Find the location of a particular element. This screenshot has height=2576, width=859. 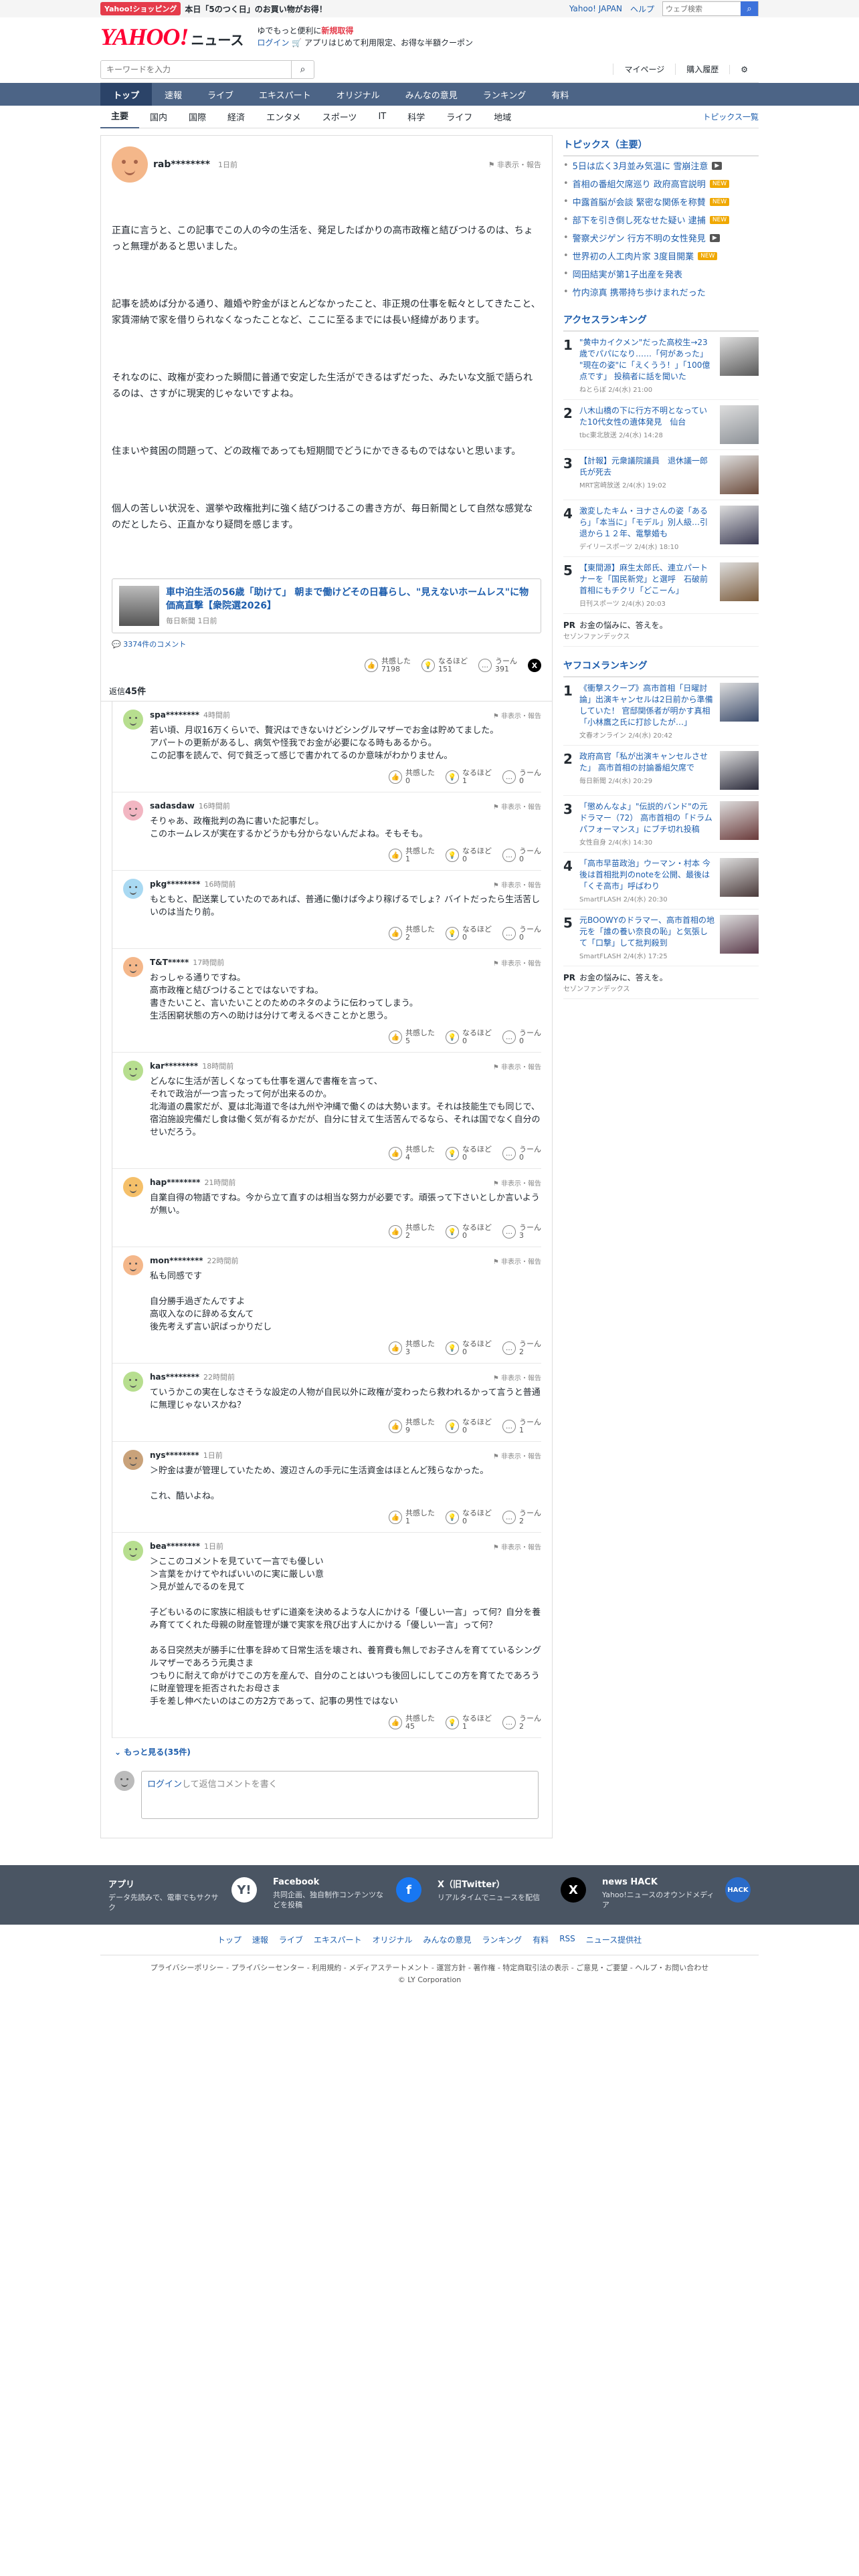

subnav-world: 国際 is located at coordinates (198, 116).